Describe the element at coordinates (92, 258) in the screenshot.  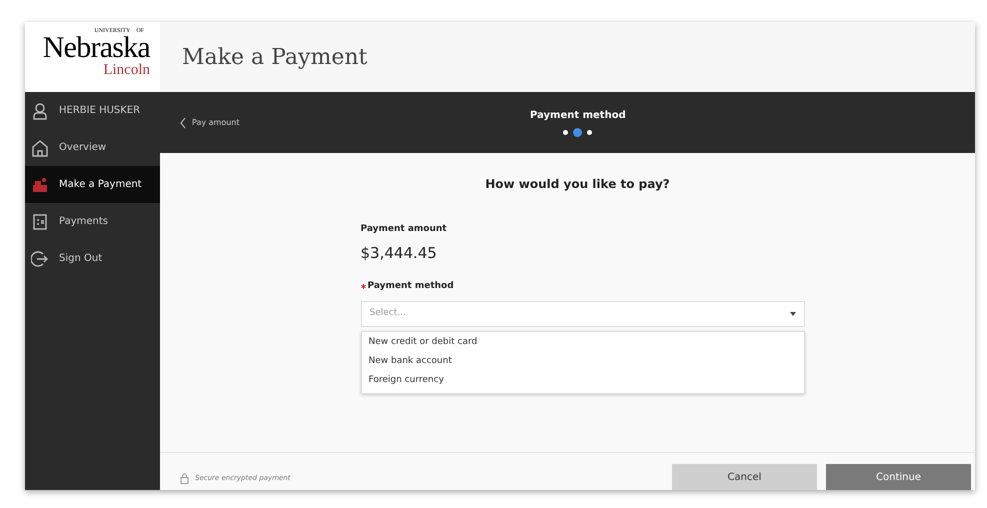
I see `sidebar-item: Sign Out` at that location.